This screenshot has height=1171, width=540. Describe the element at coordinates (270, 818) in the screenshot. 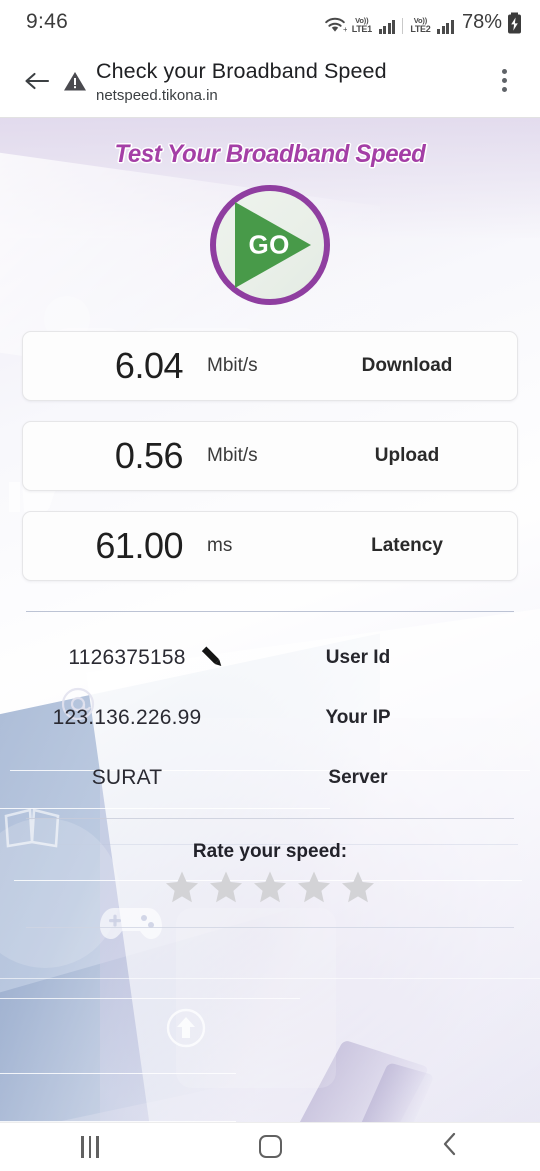

I see `info-divider` at that location.